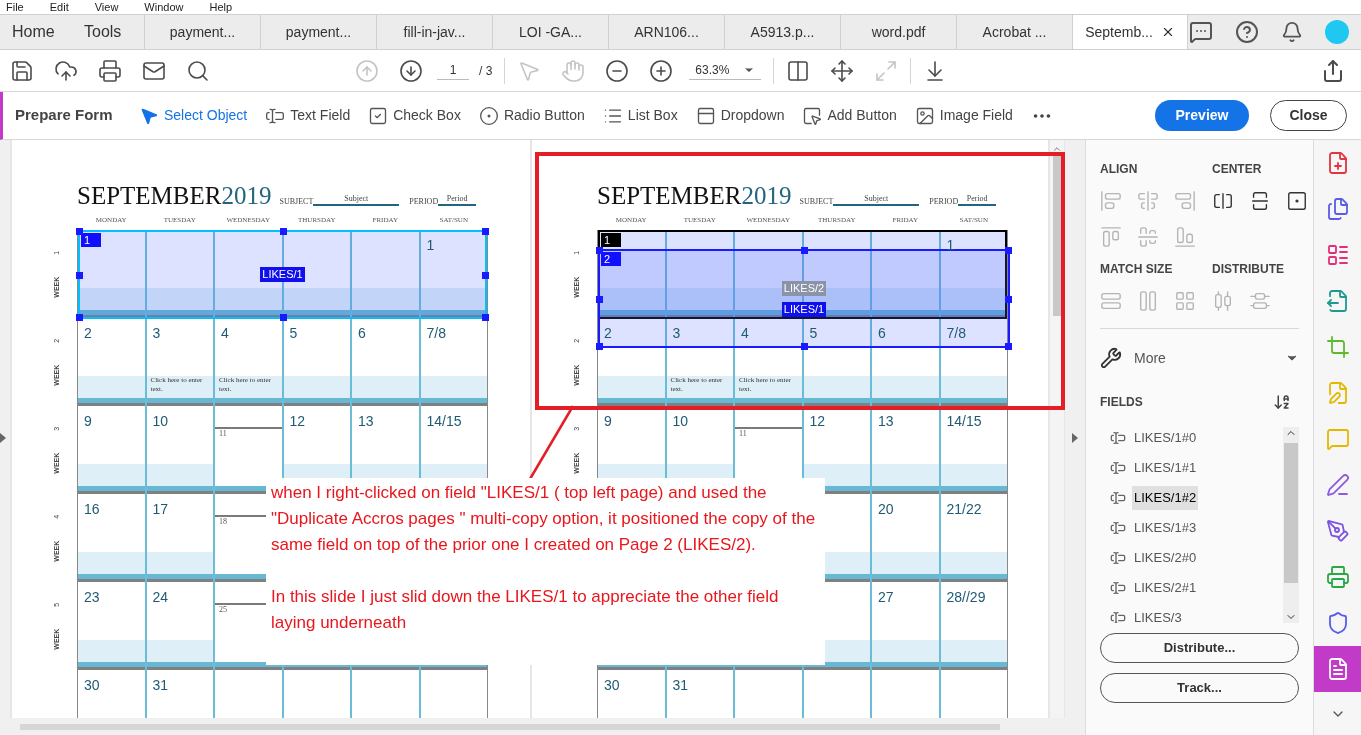 The height and width of the screenshot is (735, 1361). What do you see at coordinates (22, 70) in the screenshot?
I see `save-icon` at bounding box center [22, 70].